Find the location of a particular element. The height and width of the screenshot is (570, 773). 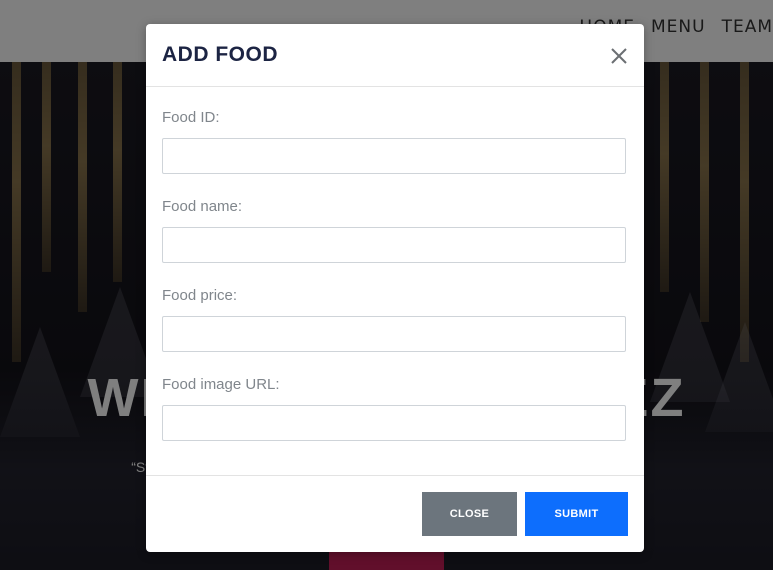

food-id-input is located at coordinates (394, 156).